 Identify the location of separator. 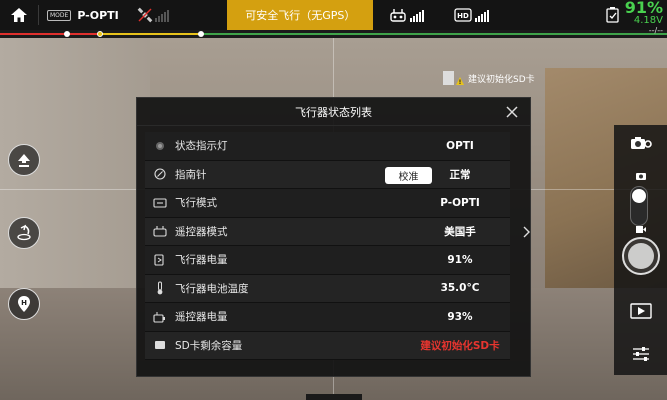
(38, 15).